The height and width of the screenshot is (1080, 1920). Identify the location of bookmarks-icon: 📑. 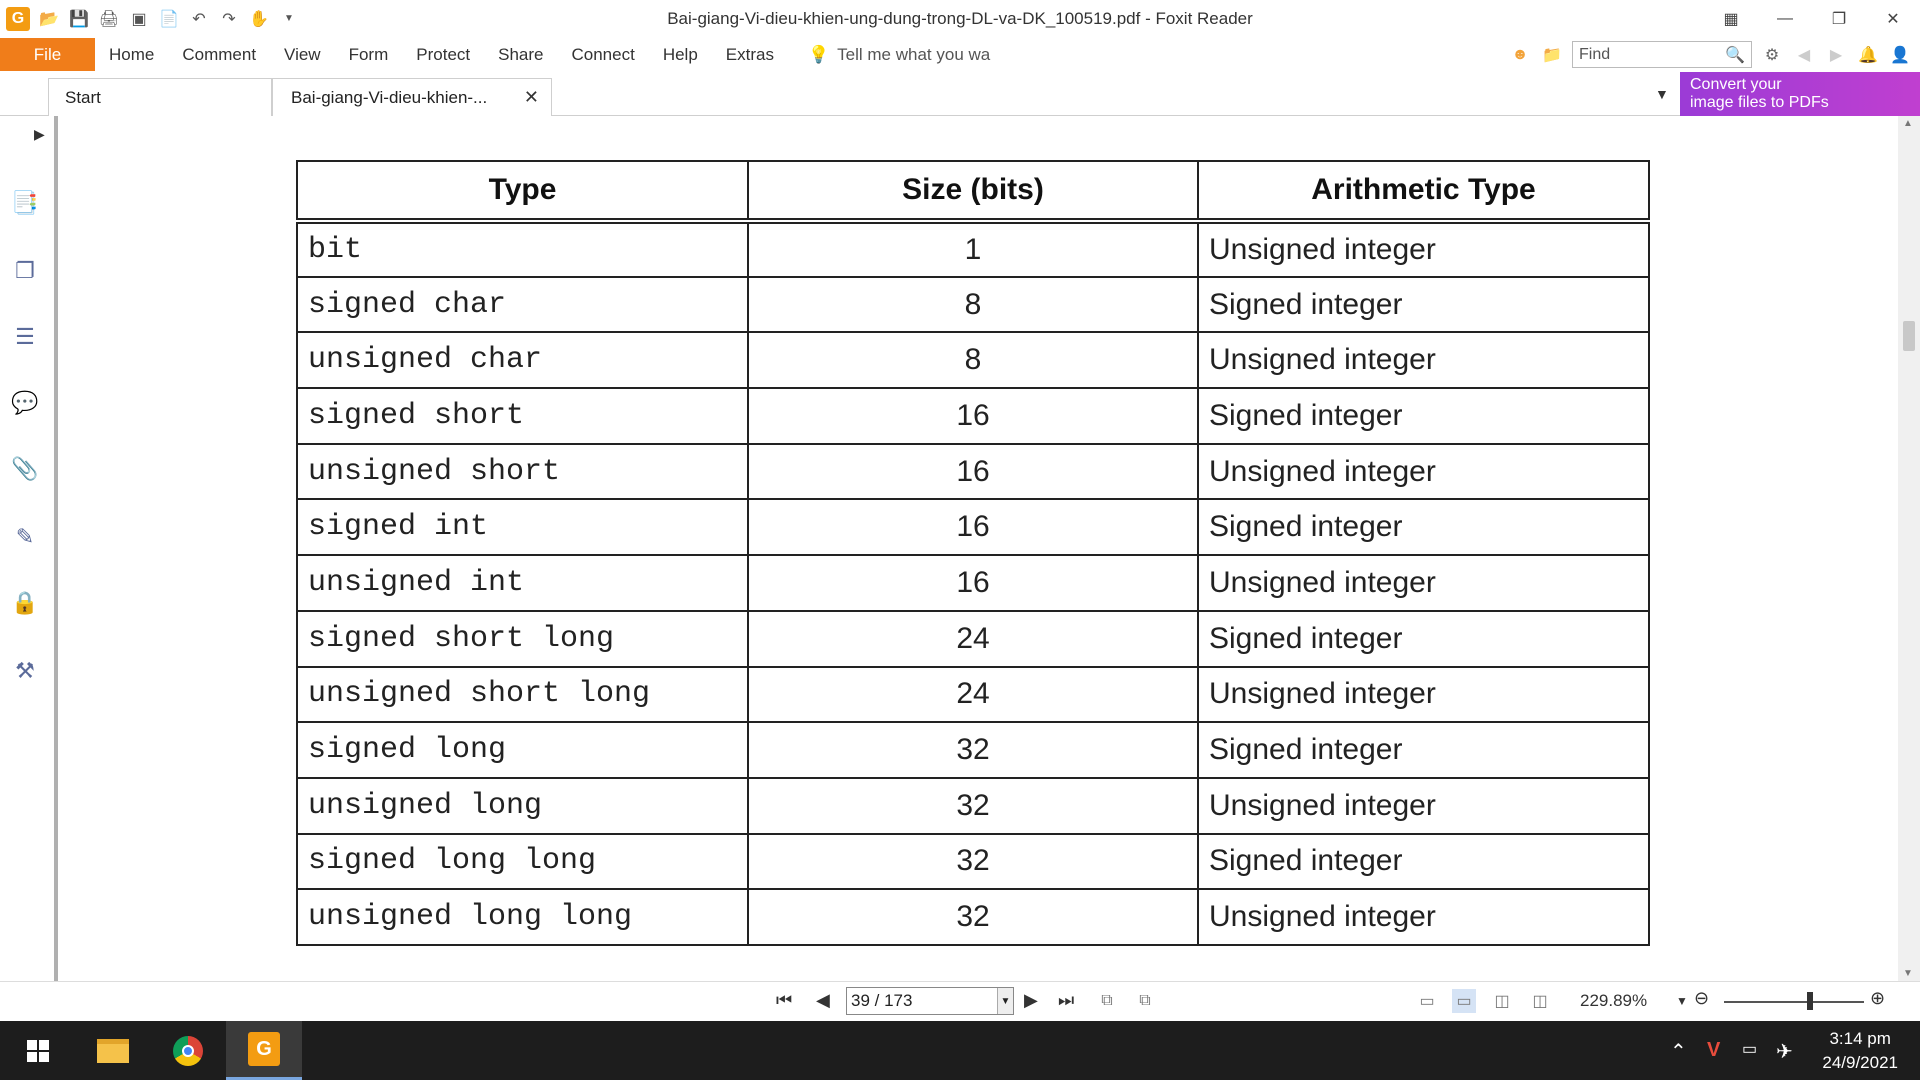
(25, 203).